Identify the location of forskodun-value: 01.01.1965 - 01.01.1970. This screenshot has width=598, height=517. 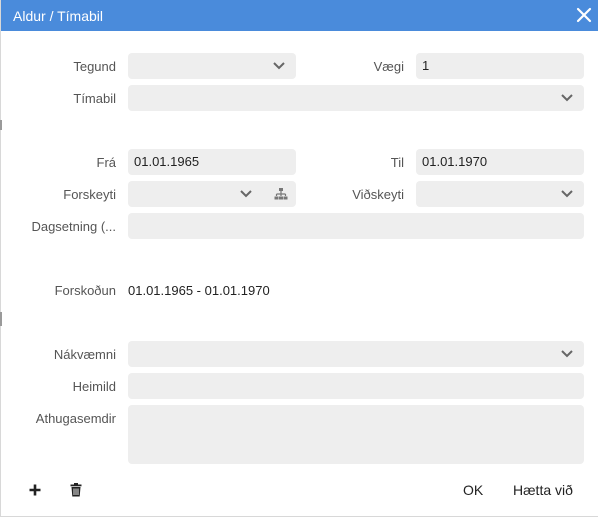
(199, 290).